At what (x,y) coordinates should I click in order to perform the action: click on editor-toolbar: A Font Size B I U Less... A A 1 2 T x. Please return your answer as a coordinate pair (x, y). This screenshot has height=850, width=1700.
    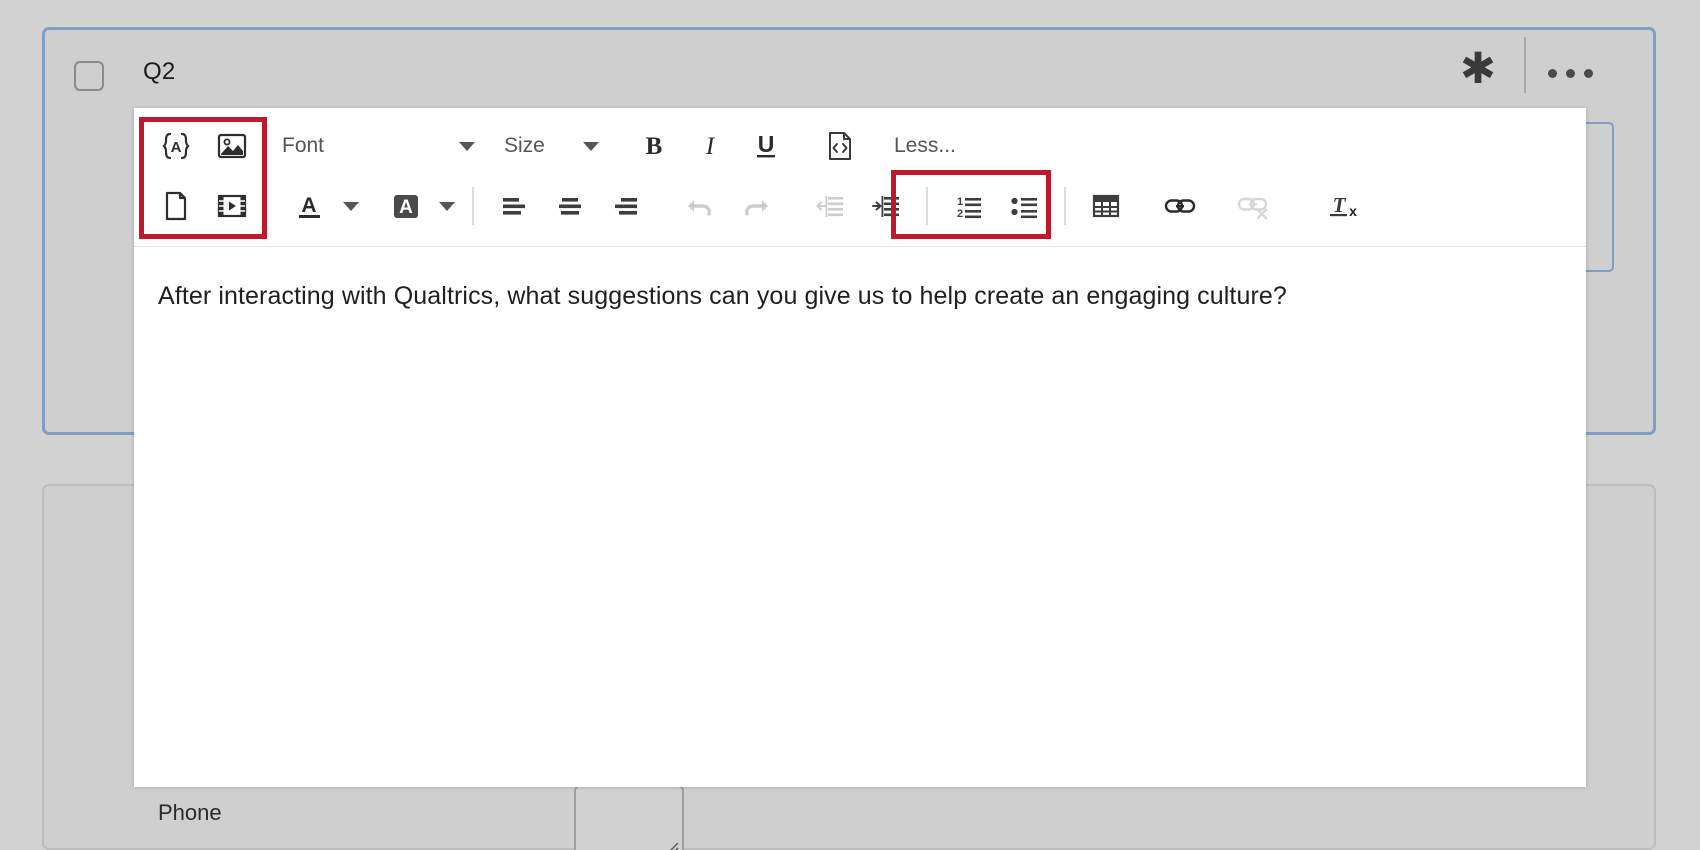
    Looking at the image, I should click on (860, 177).